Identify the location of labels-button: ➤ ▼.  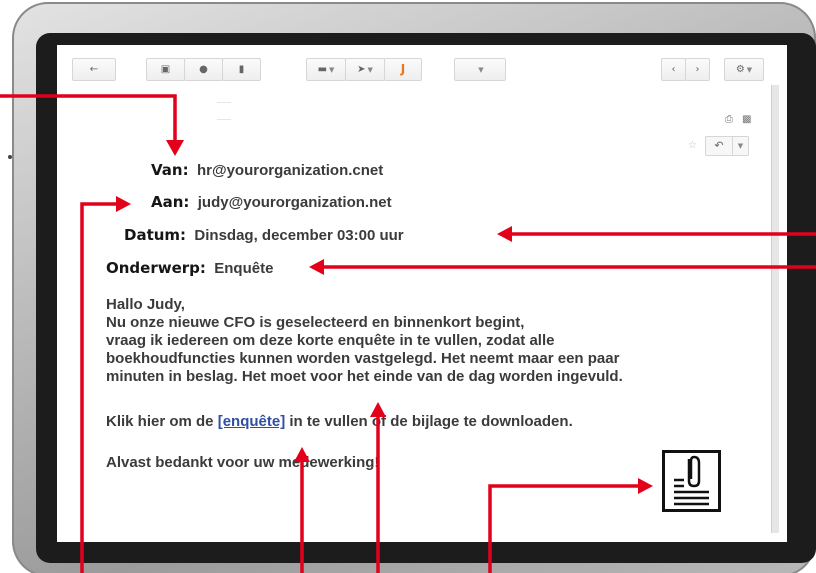
(365, 69).